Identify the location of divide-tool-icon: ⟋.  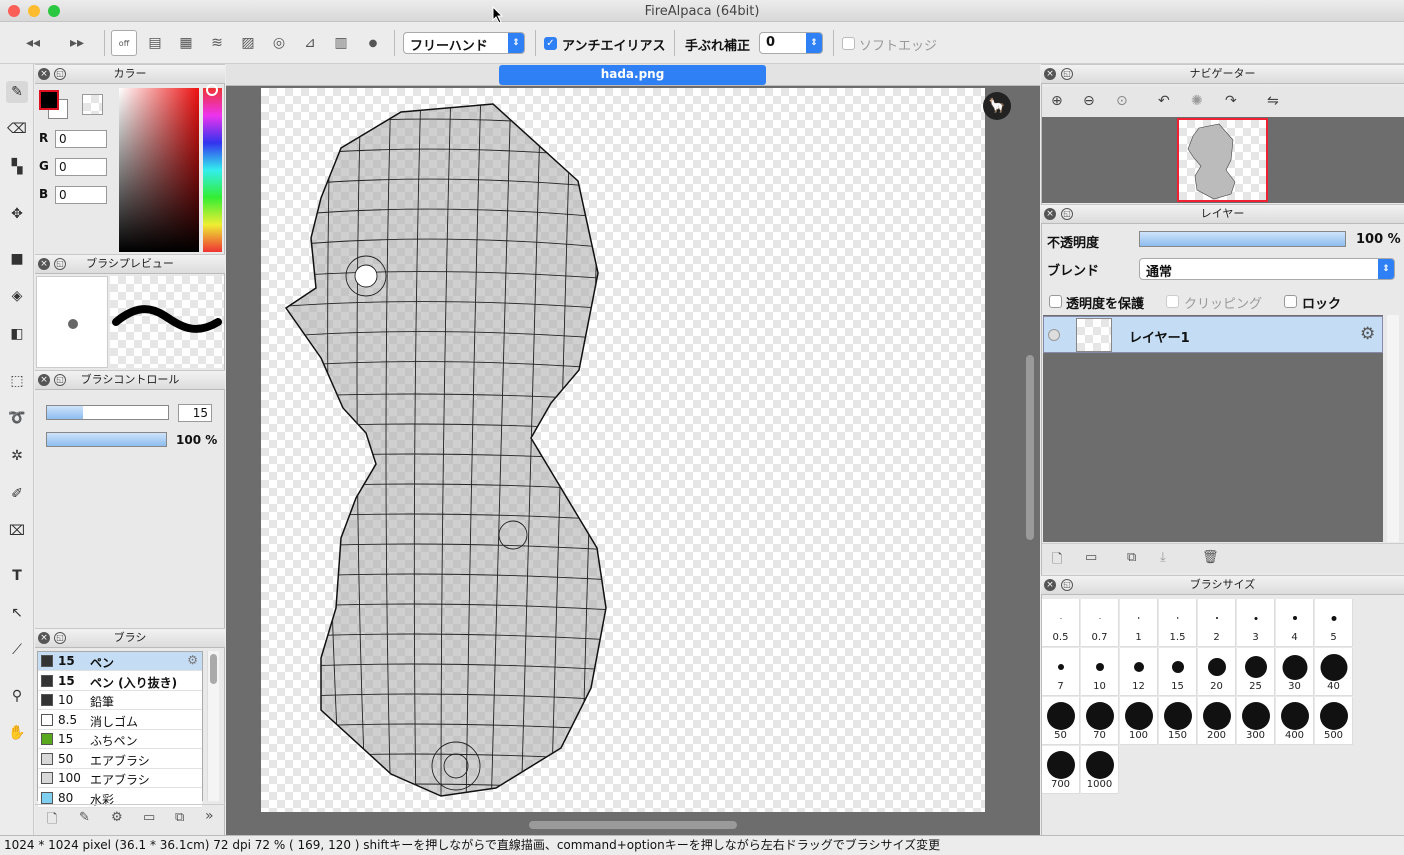
(17, 650).